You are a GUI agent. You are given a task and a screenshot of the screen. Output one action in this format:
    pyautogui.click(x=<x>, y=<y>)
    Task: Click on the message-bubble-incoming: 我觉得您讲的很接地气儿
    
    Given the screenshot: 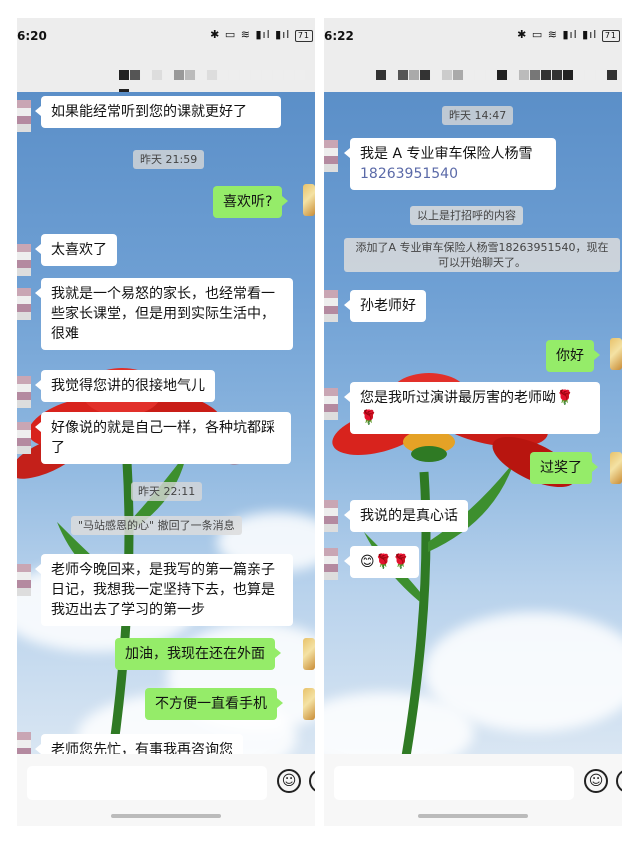 What is the action you would take?
    pyautogui.click(x=125, y=386)
    